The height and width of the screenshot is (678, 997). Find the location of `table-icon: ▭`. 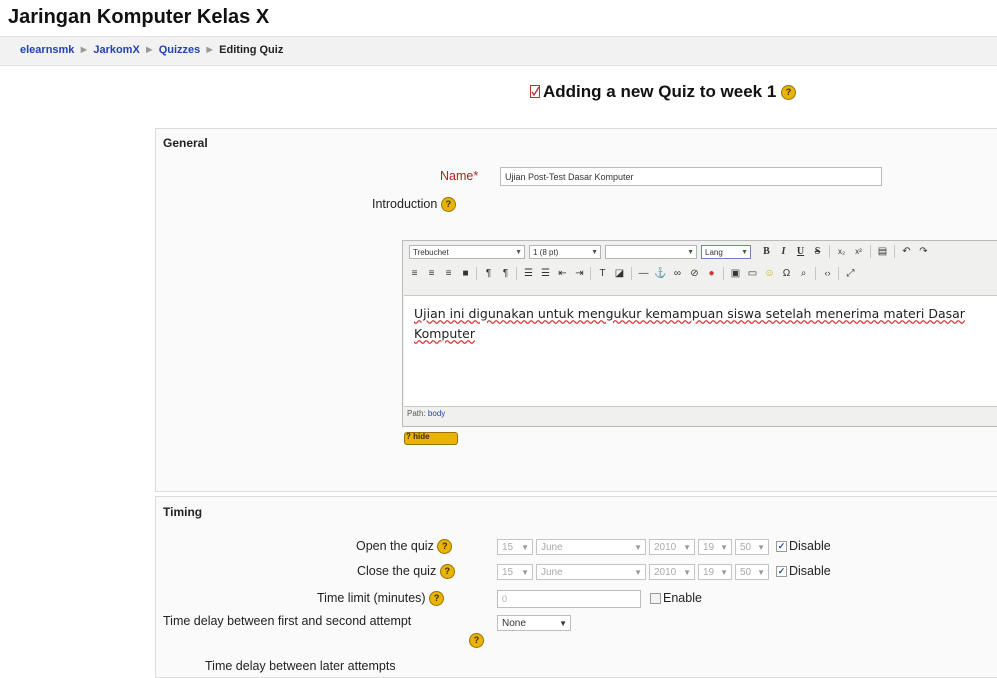

table-icon: ▭ is located at coordinates (752, 273).